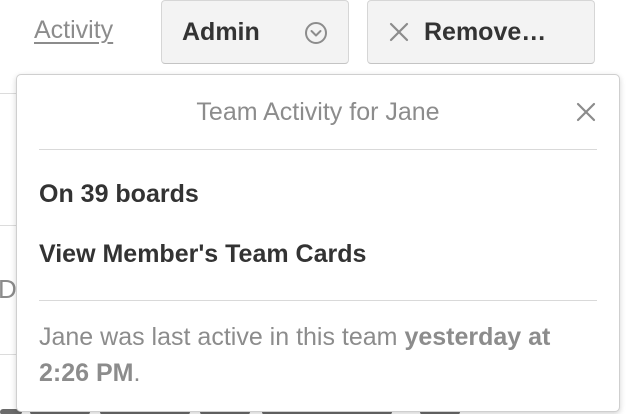  What do you see at coordinates (202, 254) in the screenshot?
I see `view-team-cards-item: View Member's Team Cards` at bounding box center [202, 254].